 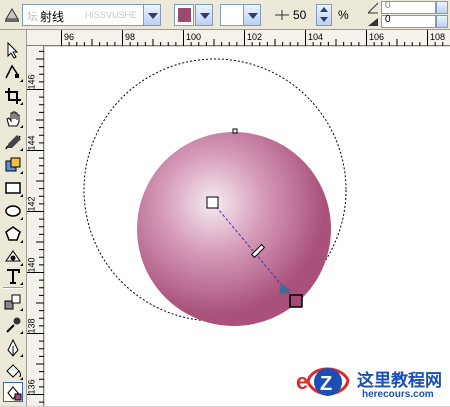 What do you see at coordinates (52, 17) in the screenshot?
I see `fill-type-value: 射线` at bounding box center [52, 17].